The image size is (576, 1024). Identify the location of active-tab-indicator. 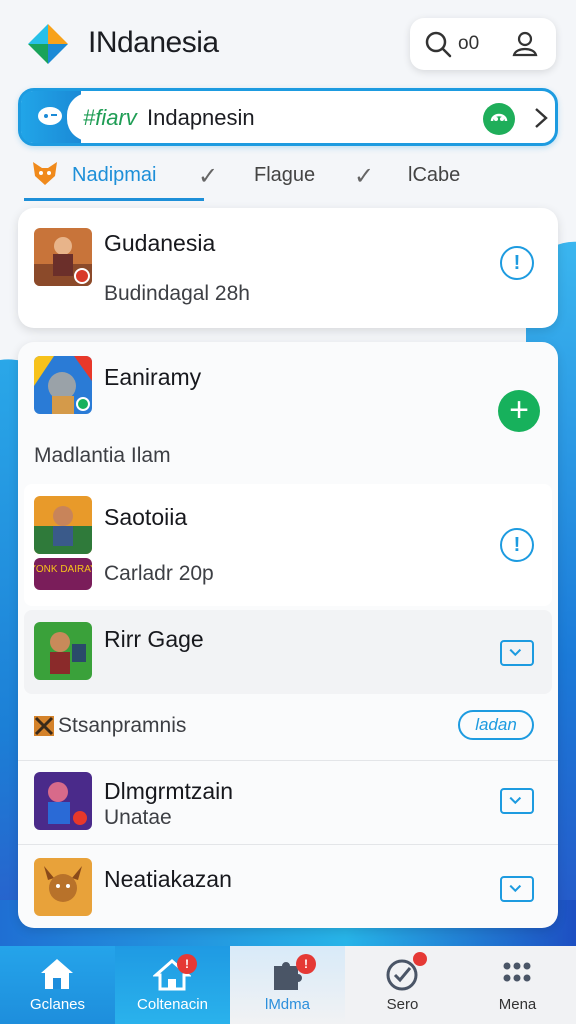
(114, 199).